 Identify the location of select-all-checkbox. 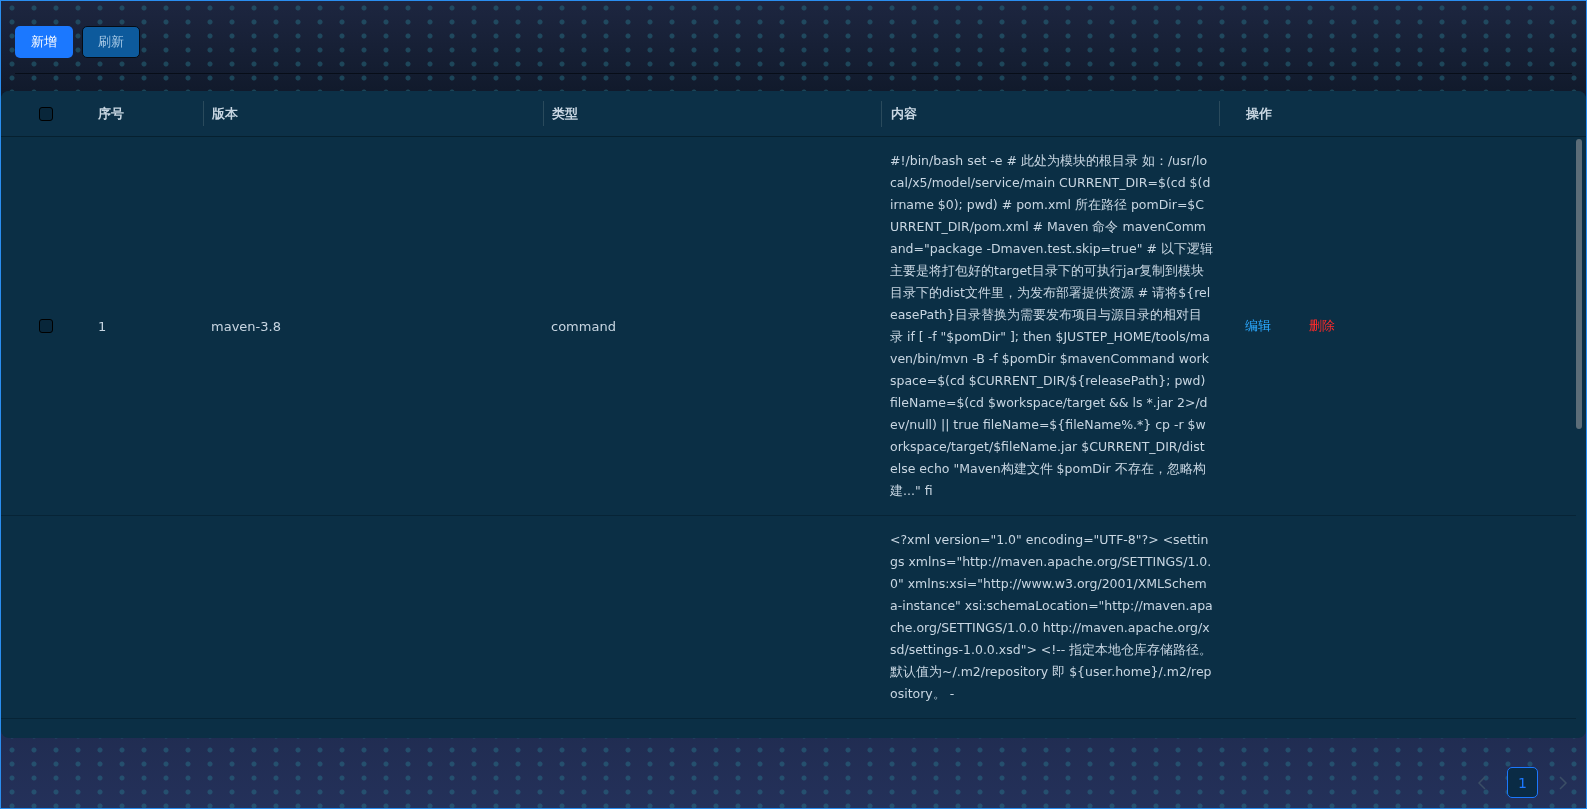
(45, 113).